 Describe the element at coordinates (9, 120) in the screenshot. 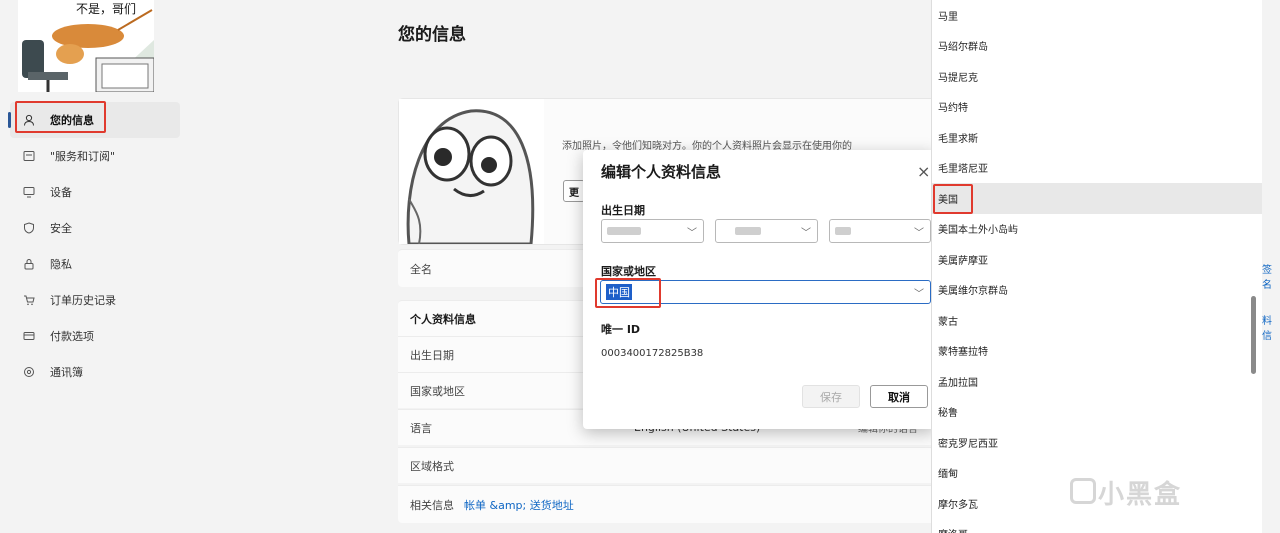

I see `active-indicator` at that location.